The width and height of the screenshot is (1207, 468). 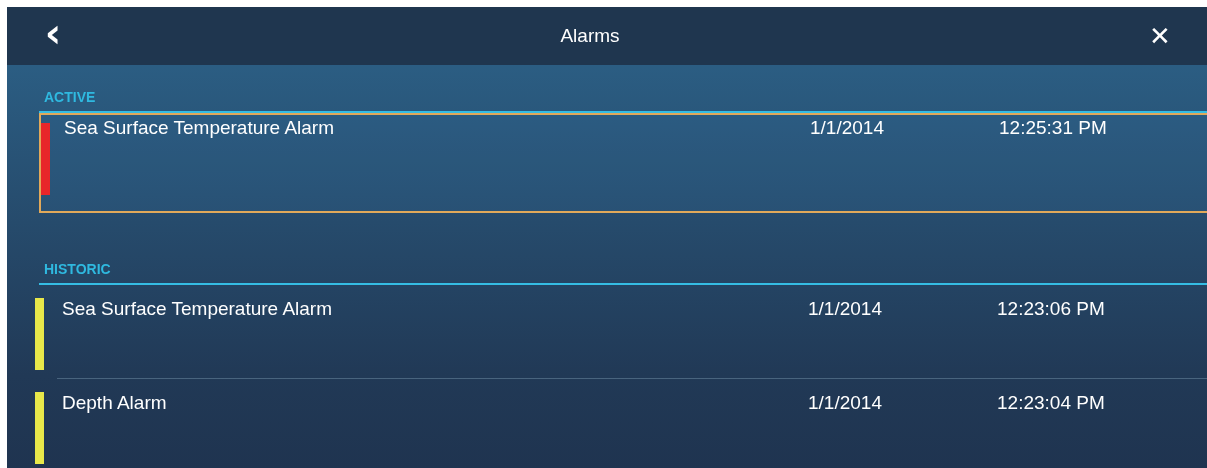 I want to click on alarm-time: 12:23:04 PM, so click(x=1051, y=403).